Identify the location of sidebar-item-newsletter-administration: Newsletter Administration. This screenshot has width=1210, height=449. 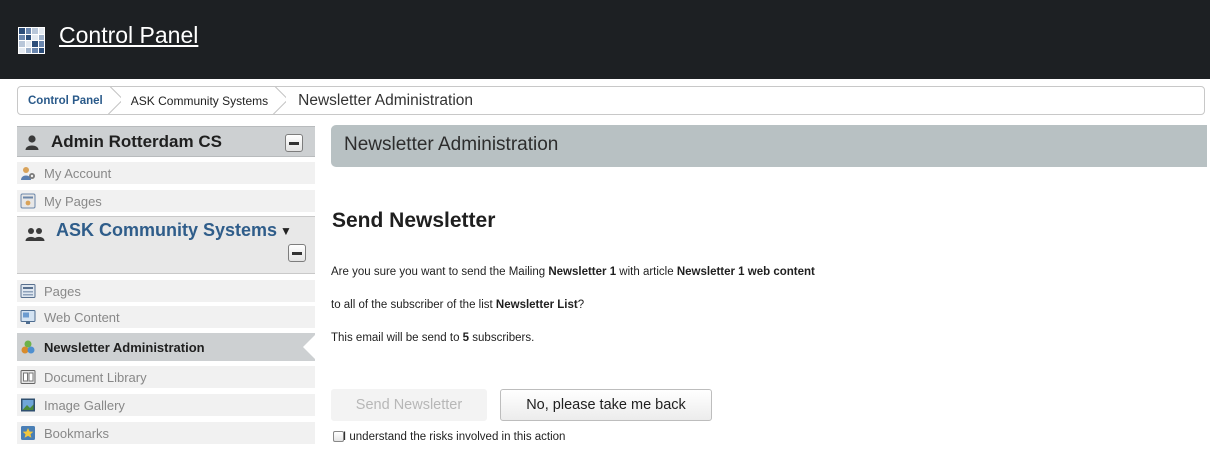
(167, 347).